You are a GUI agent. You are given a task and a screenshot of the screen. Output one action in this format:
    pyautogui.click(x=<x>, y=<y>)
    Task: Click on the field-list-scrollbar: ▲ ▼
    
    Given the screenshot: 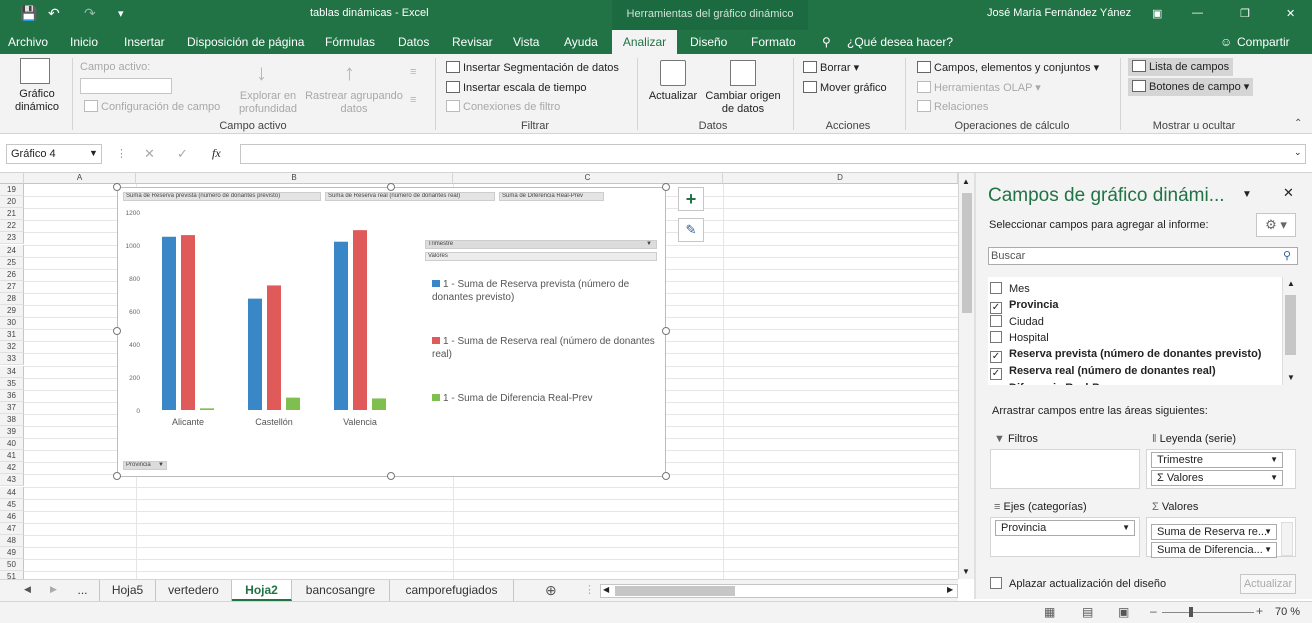 What is the action you would take?
    pyautogui.click(x=1290, y=331)
    